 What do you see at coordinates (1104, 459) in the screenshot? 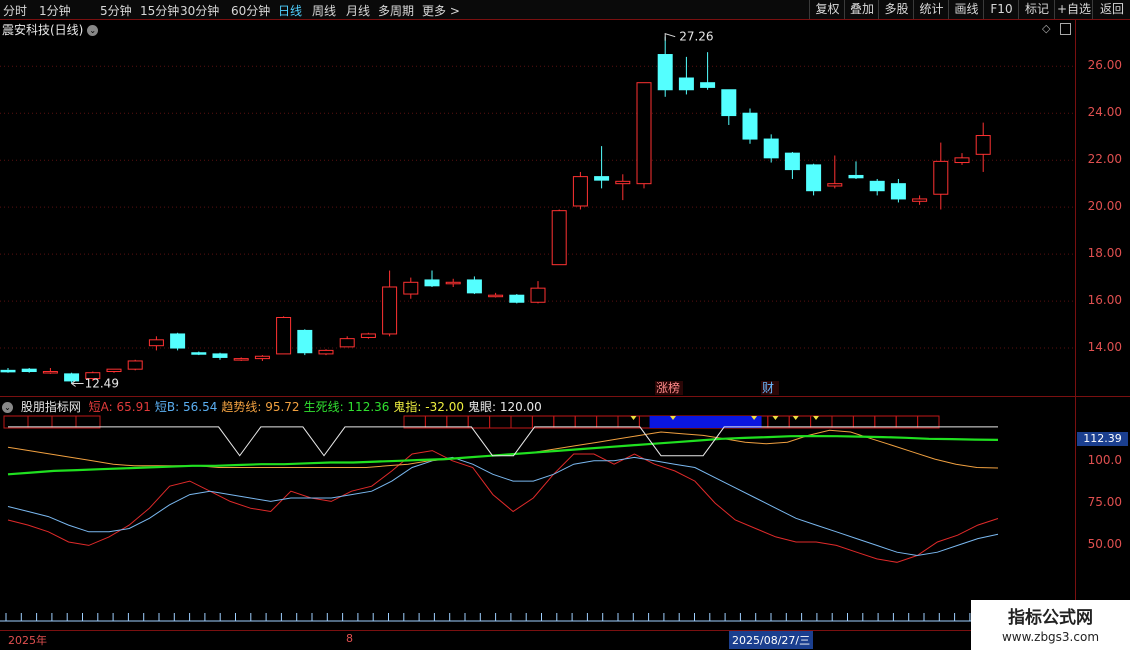
I see `indicator-tick-label: 100.0` at bounding box center [1104, 459].